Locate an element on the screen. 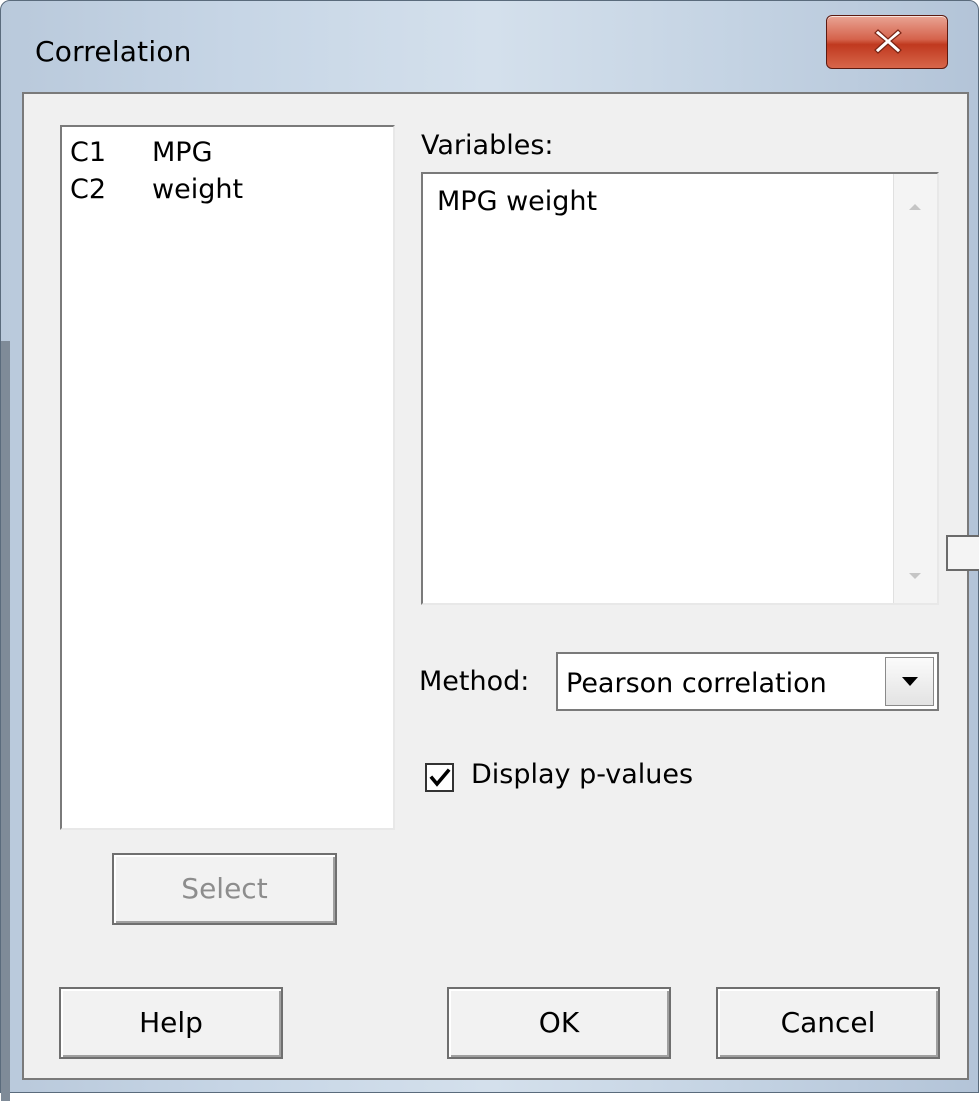 This screenshot has width=979, height=1101. method-label: Method: is located at coordinates (474, 681).